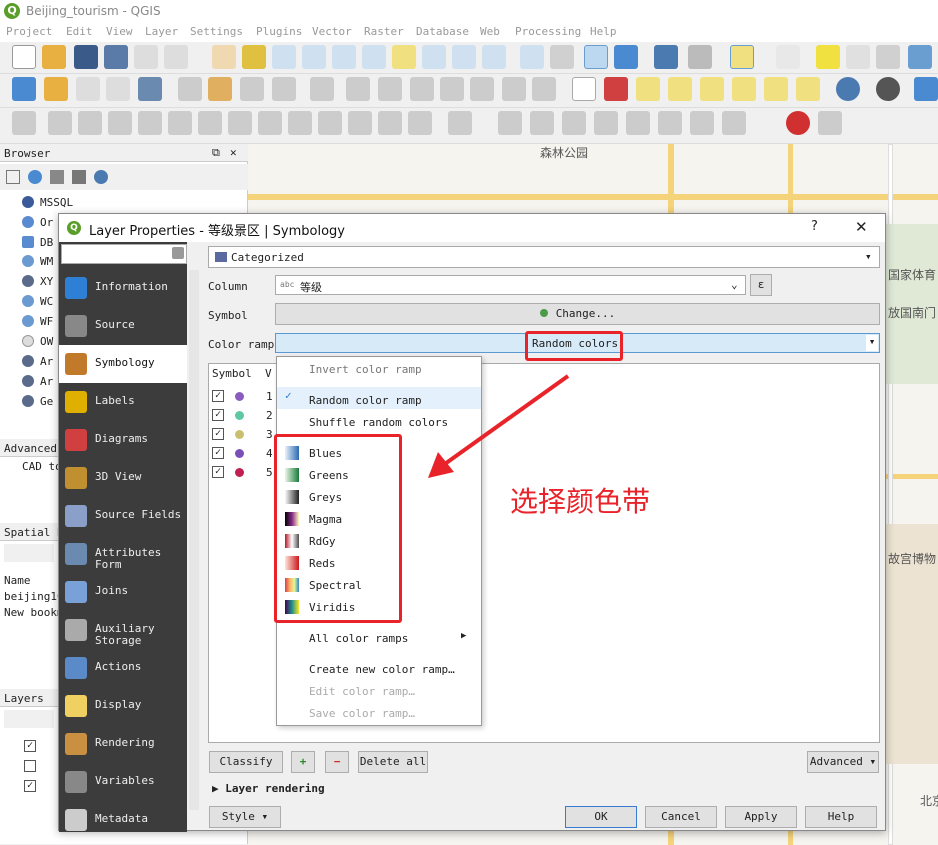  I want to click on fill-ring-icon, so click(120, 123).